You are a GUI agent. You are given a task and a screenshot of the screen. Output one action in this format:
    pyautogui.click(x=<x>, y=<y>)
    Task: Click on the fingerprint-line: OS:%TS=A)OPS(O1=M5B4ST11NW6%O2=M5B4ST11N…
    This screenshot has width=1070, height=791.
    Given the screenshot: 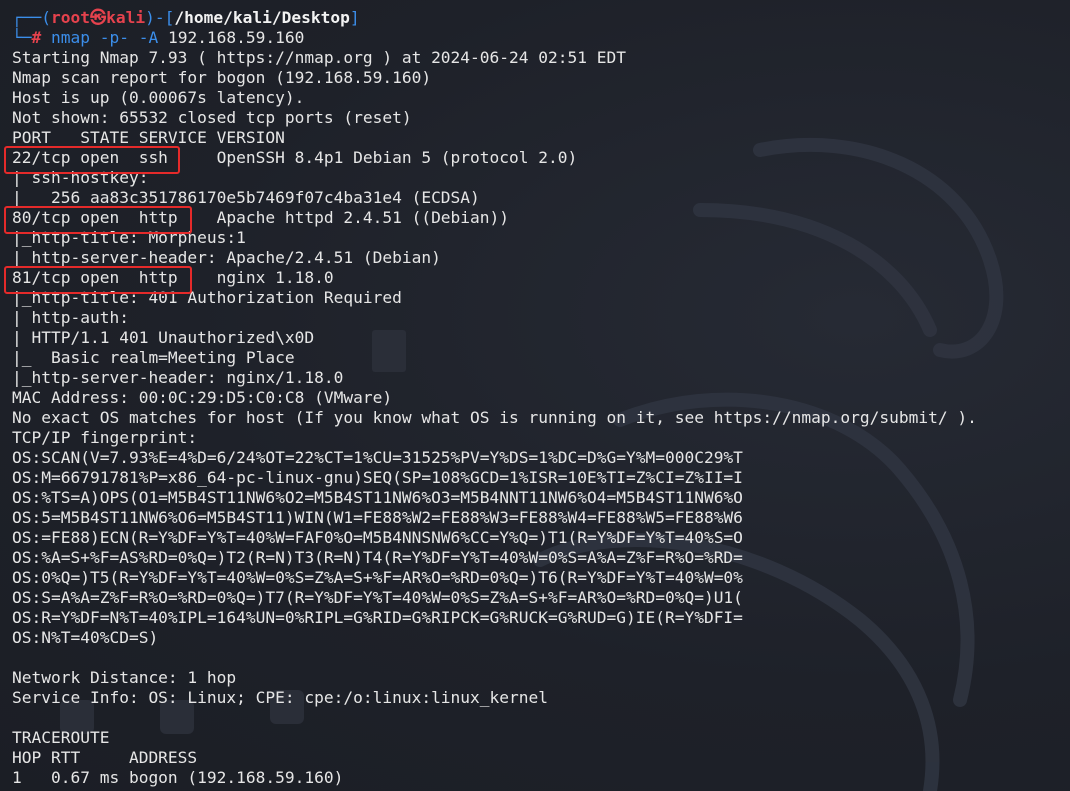 What is the action you would take?
    pyautogui.click(x=377, y=497)
    